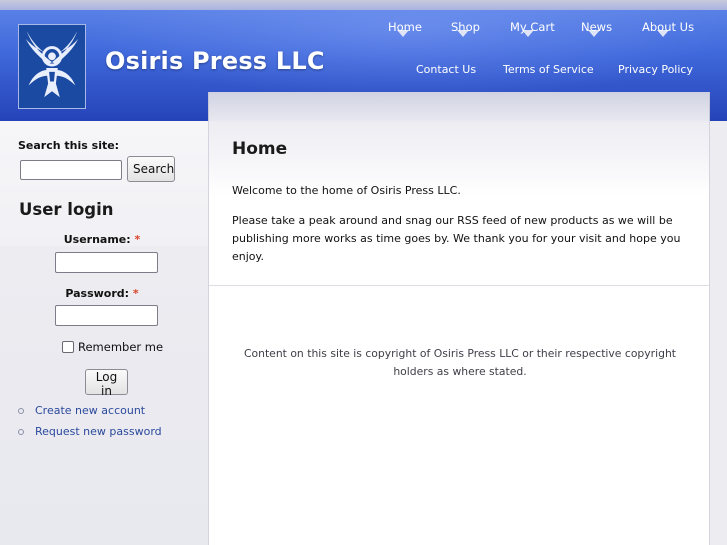 The image size is (727, 545). What do you see at coordinates (71, 170) in the screenshot?
I see `search-input` at bounding box center [71, 170].